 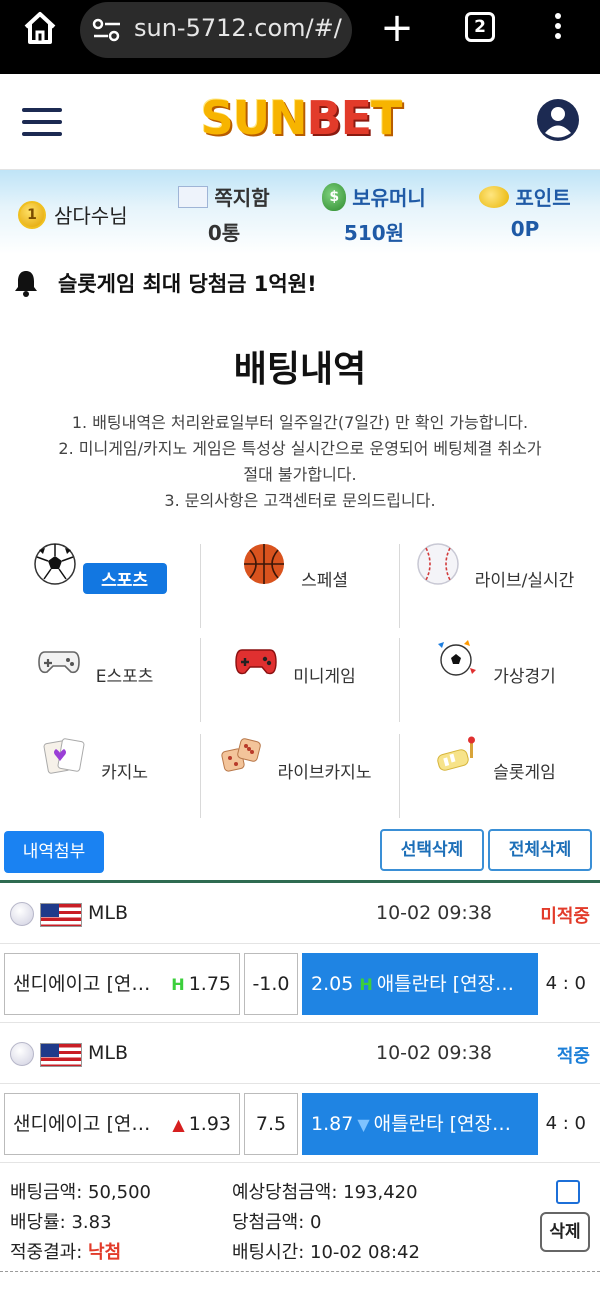 I want to click on logo-part-t: T, so click(x=386, y=118).